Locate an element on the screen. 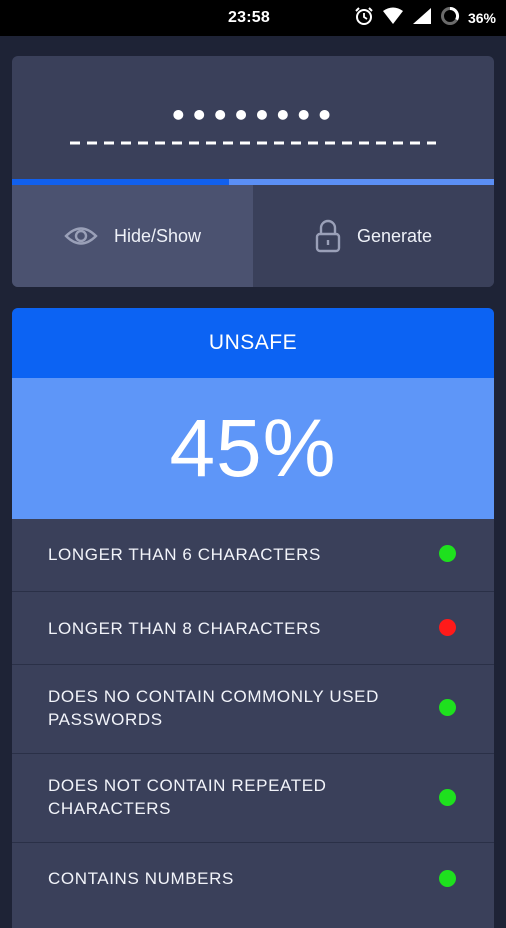 The height and width of the screenshot is (928, 506). rule-label: DOES NOT CONTAIN REPEATED CHARACTERS is located at coordinates (187, 797).